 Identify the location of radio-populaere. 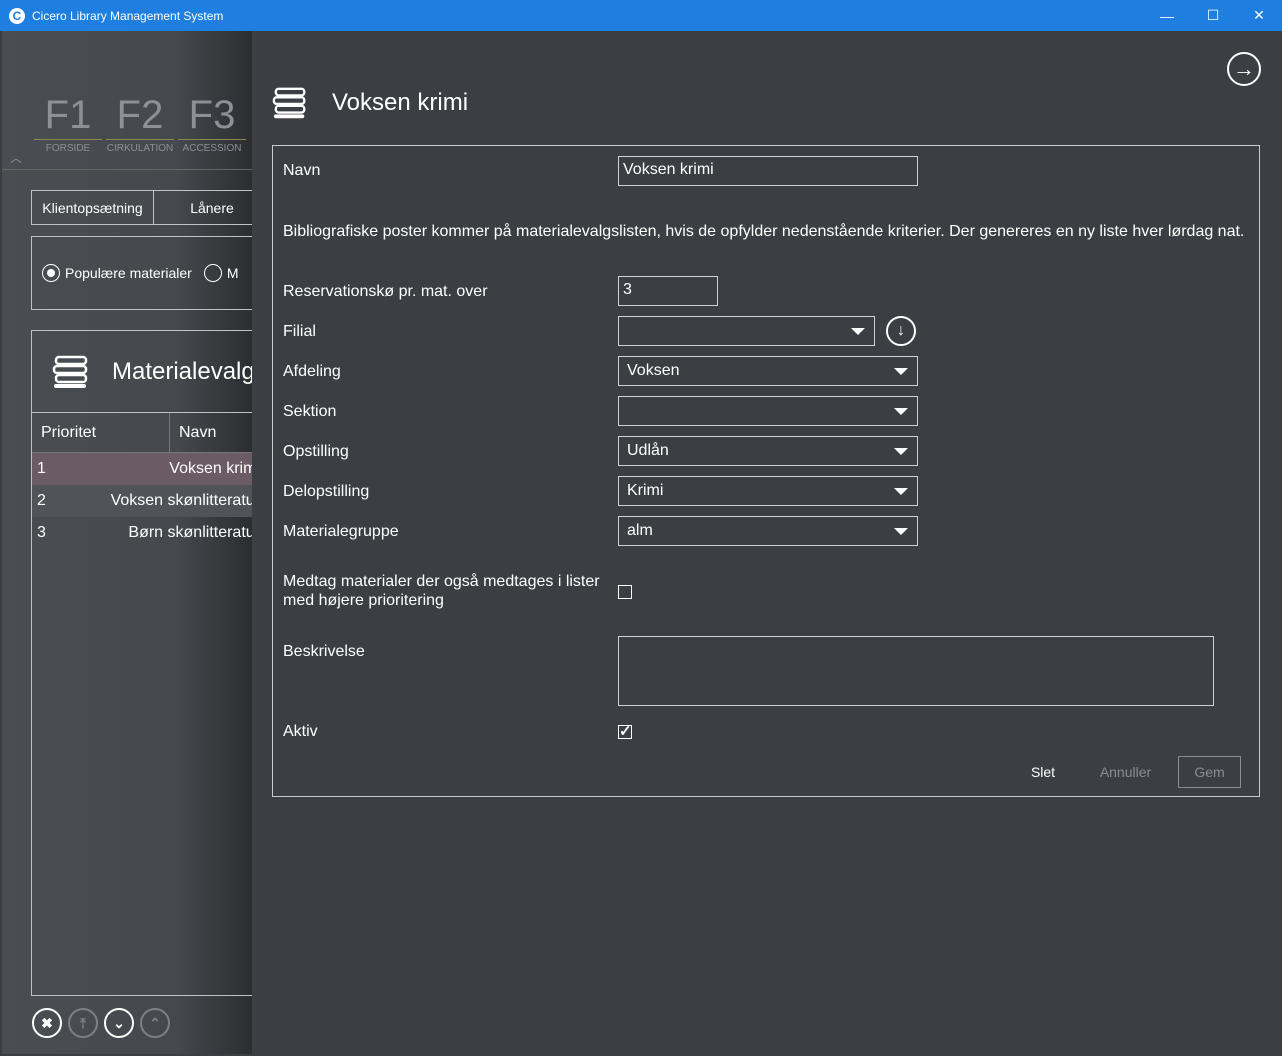
(51, 273).